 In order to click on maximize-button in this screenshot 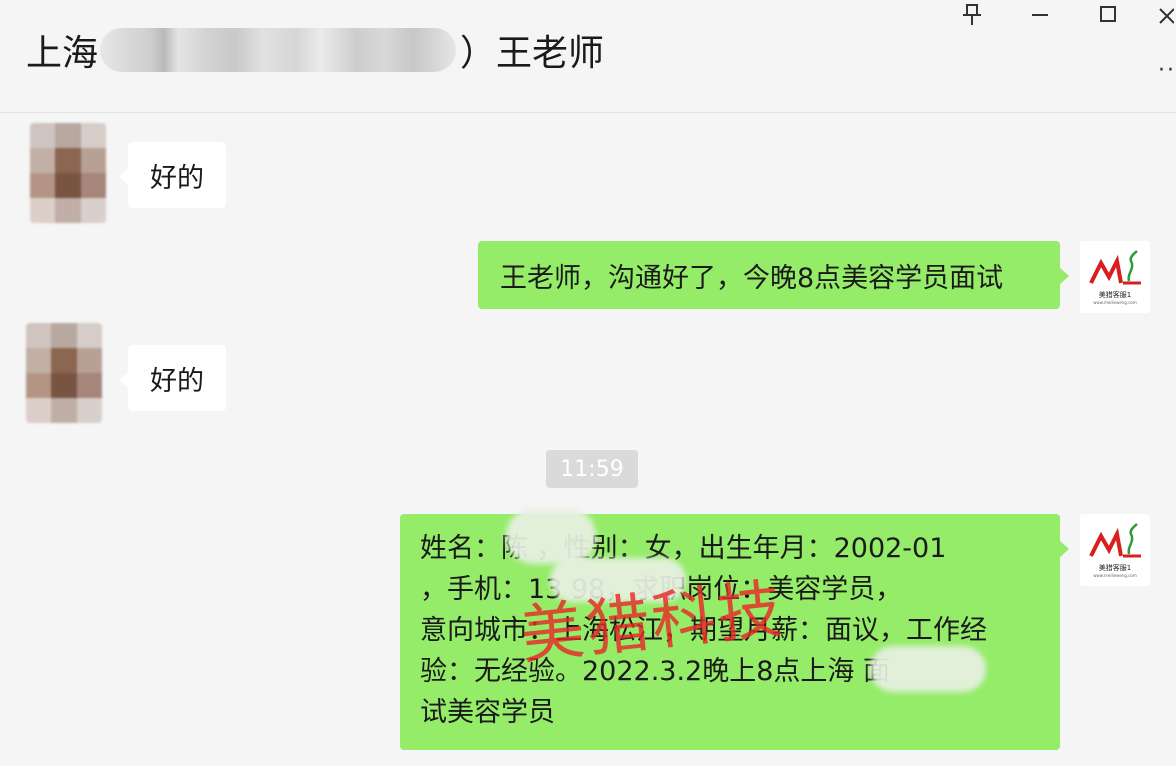, I will do `click(1108, 15)`.